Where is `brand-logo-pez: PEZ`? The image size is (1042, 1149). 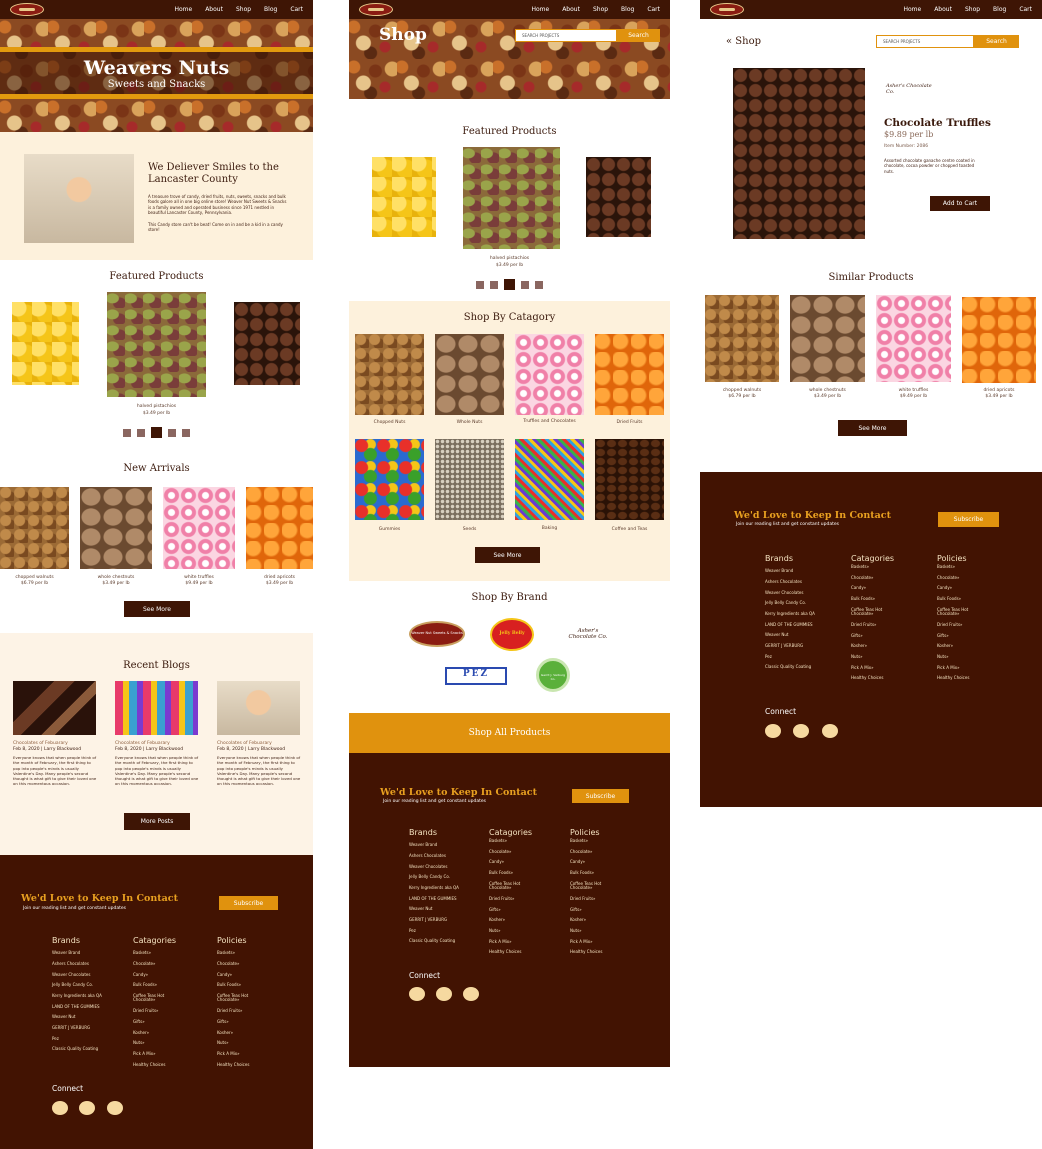
brand-logo-pez: PEZ is located at coordinates (476, 676).